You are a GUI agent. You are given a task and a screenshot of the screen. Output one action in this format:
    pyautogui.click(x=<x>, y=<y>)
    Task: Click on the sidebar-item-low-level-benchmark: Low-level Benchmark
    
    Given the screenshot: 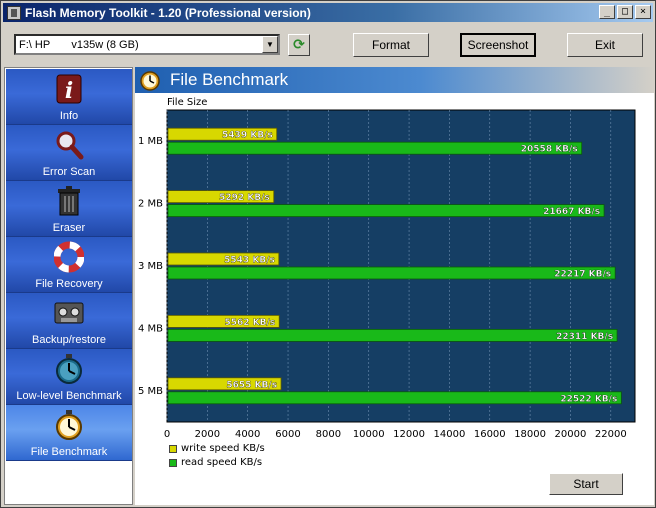 What is the action you would take?
    pyautogui.click(x=69, y=377)
    